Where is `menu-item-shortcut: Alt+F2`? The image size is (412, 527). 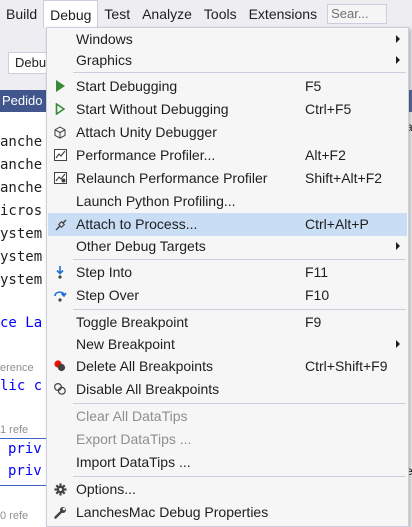
menu-item-shortcut: Alt+F2 is located at coordinates (325, 155).